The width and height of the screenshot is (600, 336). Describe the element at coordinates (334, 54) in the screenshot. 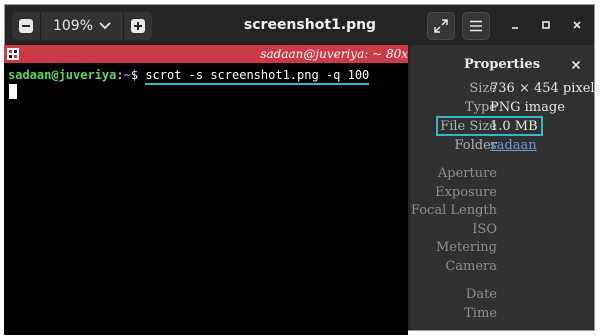

I see `terminal-title: sadaan@juveriya: ~ 80x` at that location.